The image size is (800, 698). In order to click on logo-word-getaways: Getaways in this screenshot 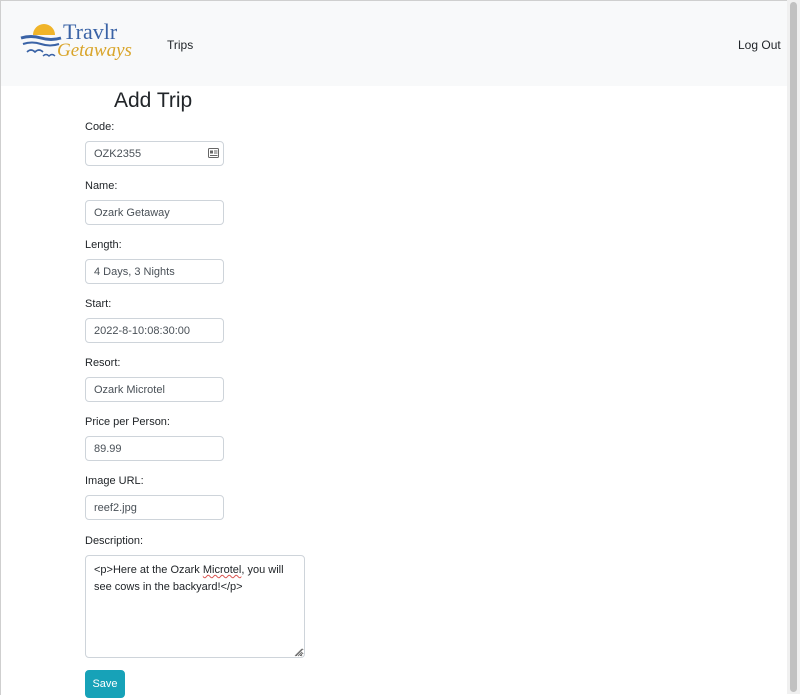, I will do `click(94, 50)`.